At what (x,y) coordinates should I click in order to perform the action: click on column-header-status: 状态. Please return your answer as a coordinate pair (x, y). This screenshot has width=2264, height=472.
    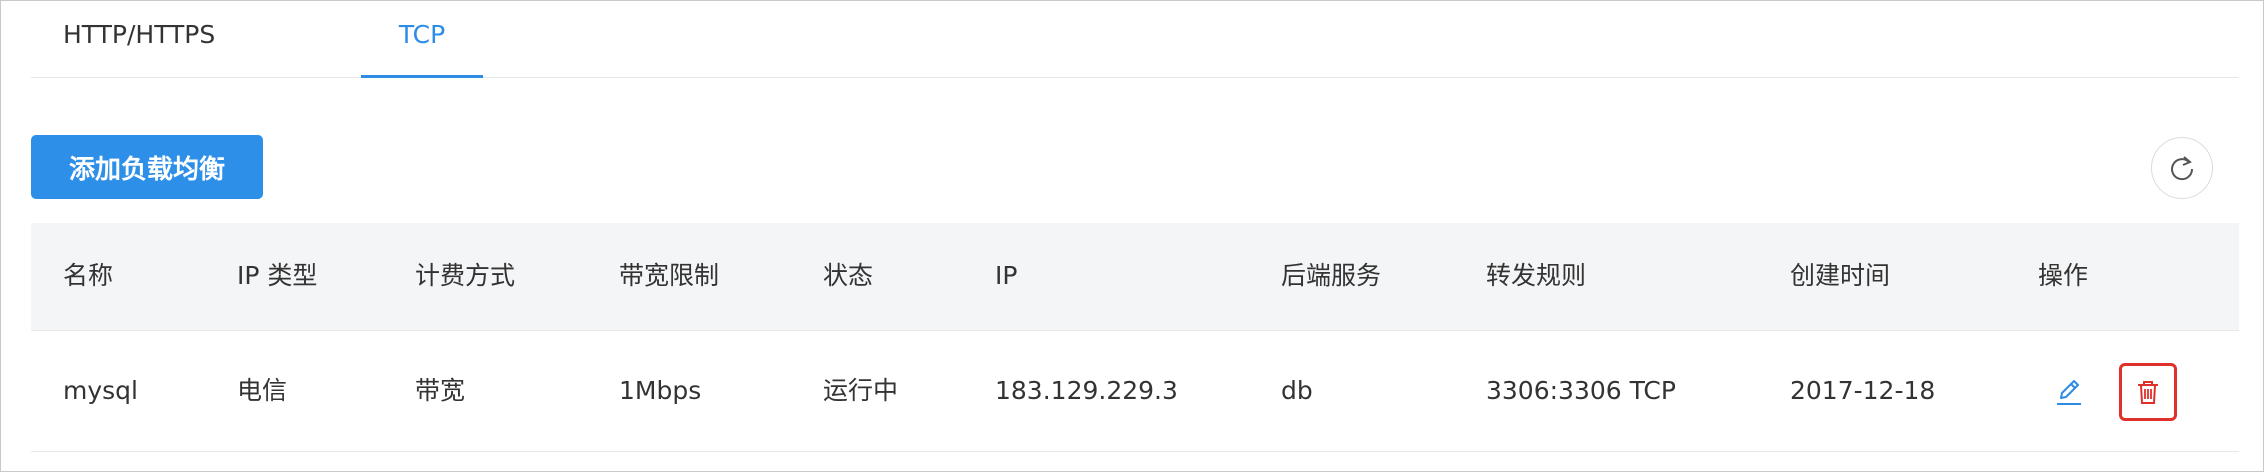
    Looking at the image, I should click on (848, 275).